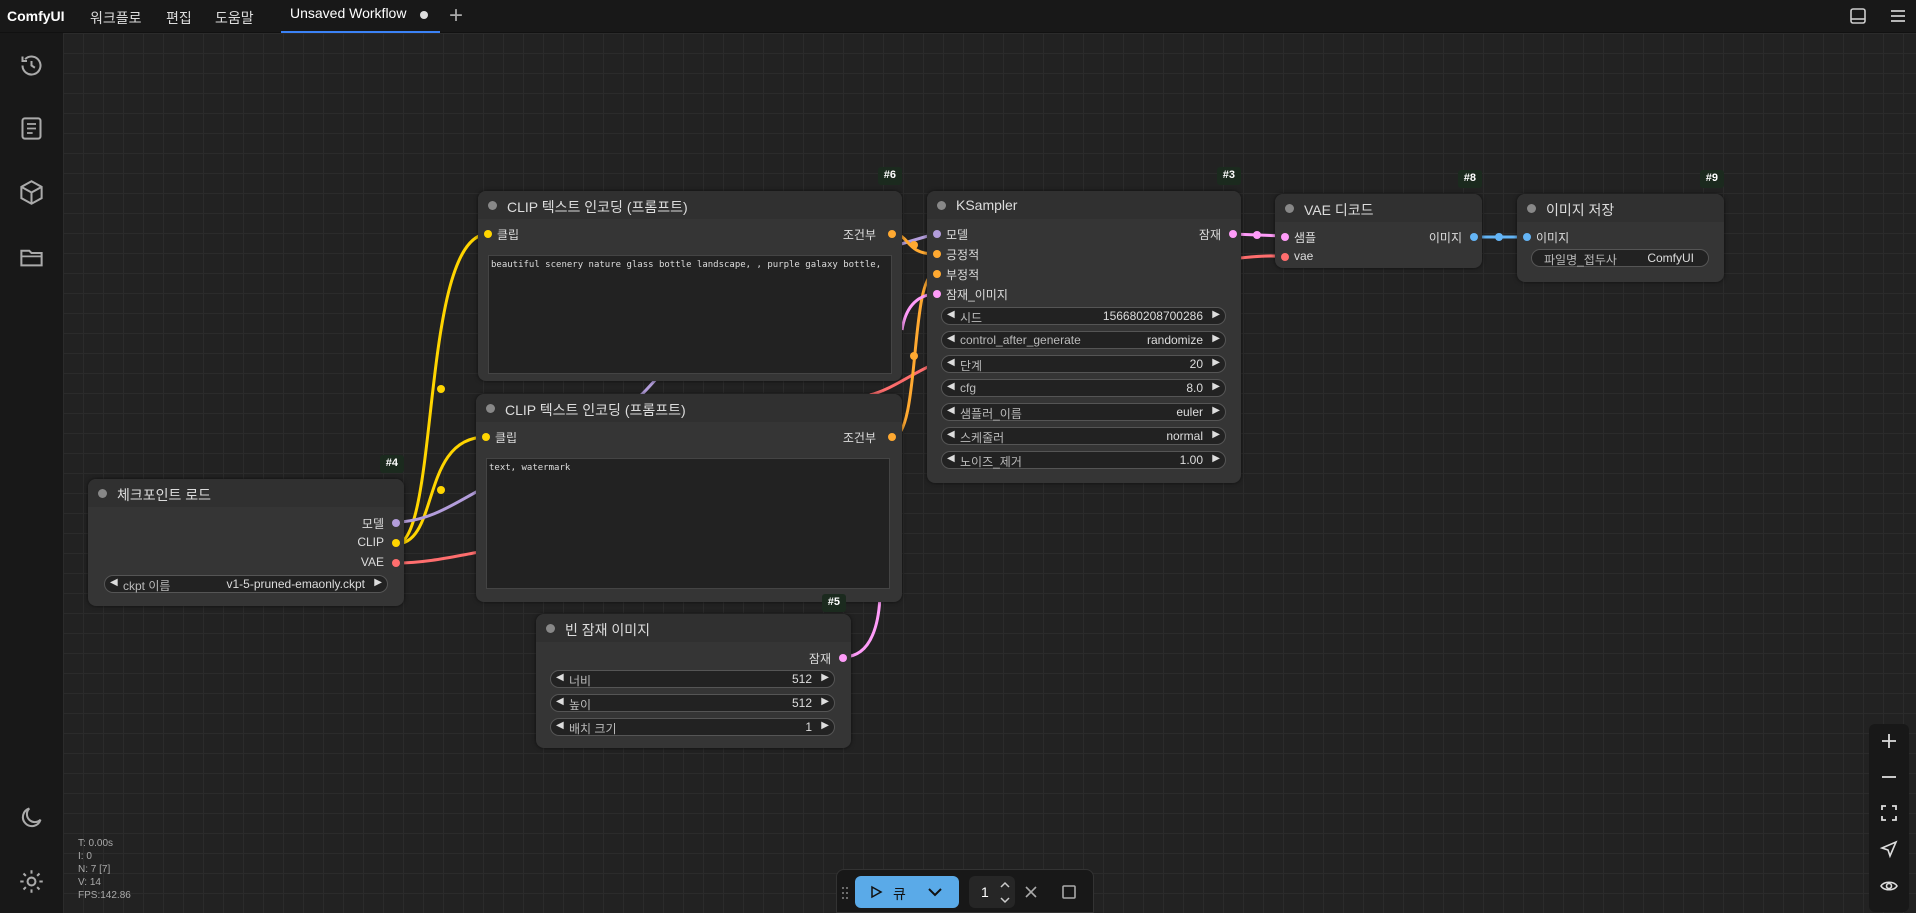 This screenshot has width=1916, height=913. I want to click on menu-hamburger-icon, so click(1898, 16).